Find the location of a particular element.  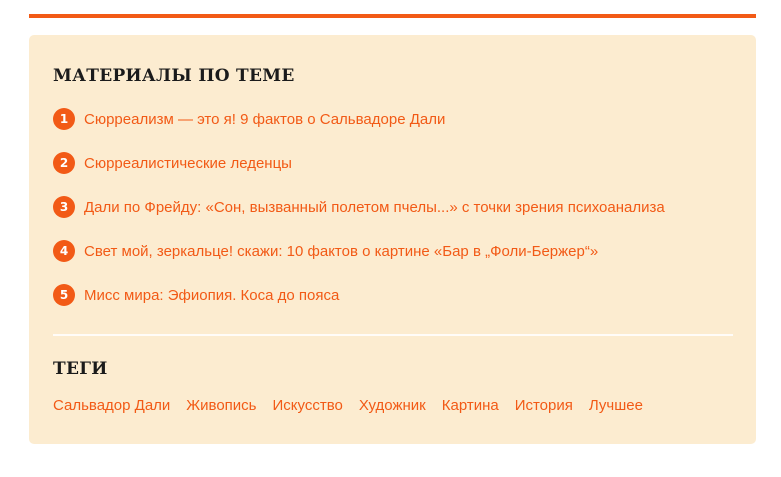

number-badge: 5 is located at coordinates (64, 295).